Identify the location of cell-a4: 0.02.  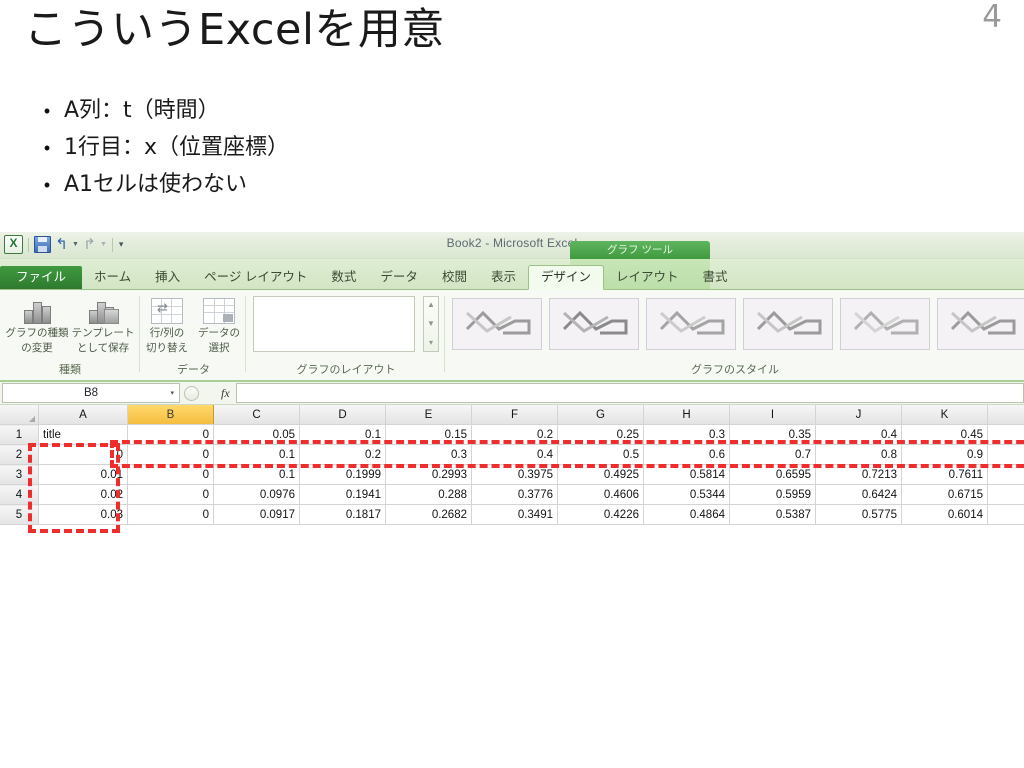
(83, 494).